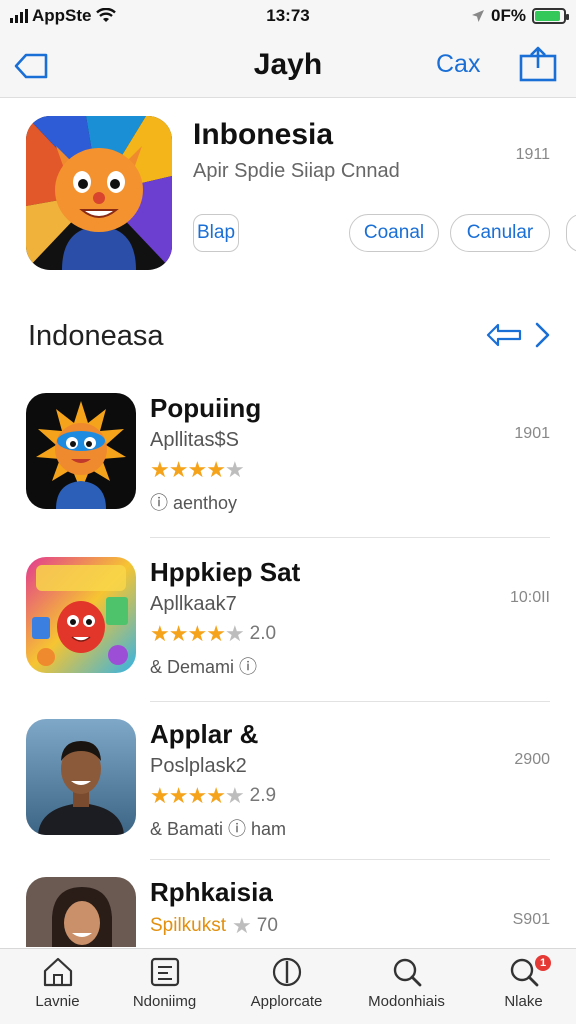 The height and width of the screenshot is (1024, 576). I want to click on featured-subtitle: Apir Spdie Siiap Cnnad, so click(296, 171).